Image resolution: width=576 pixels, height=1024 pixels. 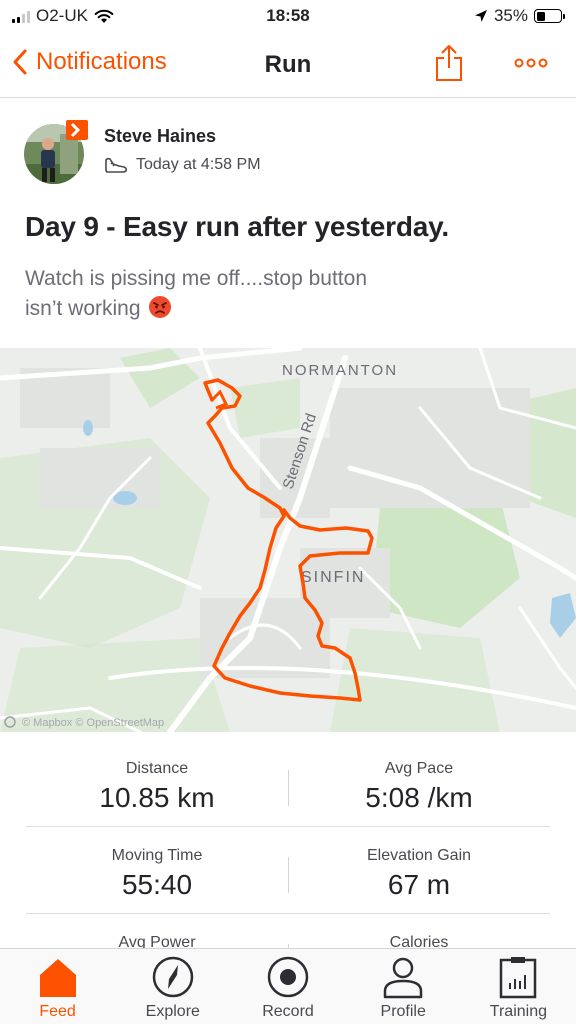 I want to click on stat-label: Avg Pace, so click(x=419, y=768).